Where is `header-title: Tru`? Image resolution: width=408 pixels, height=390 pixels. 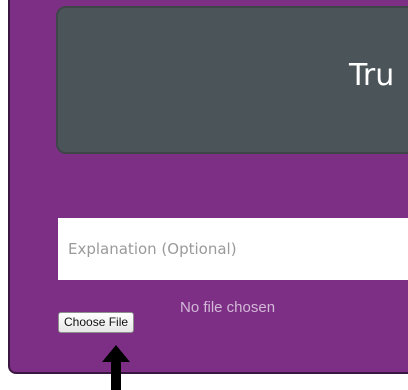
header-title: Tru is located at coordinates (372, 75).